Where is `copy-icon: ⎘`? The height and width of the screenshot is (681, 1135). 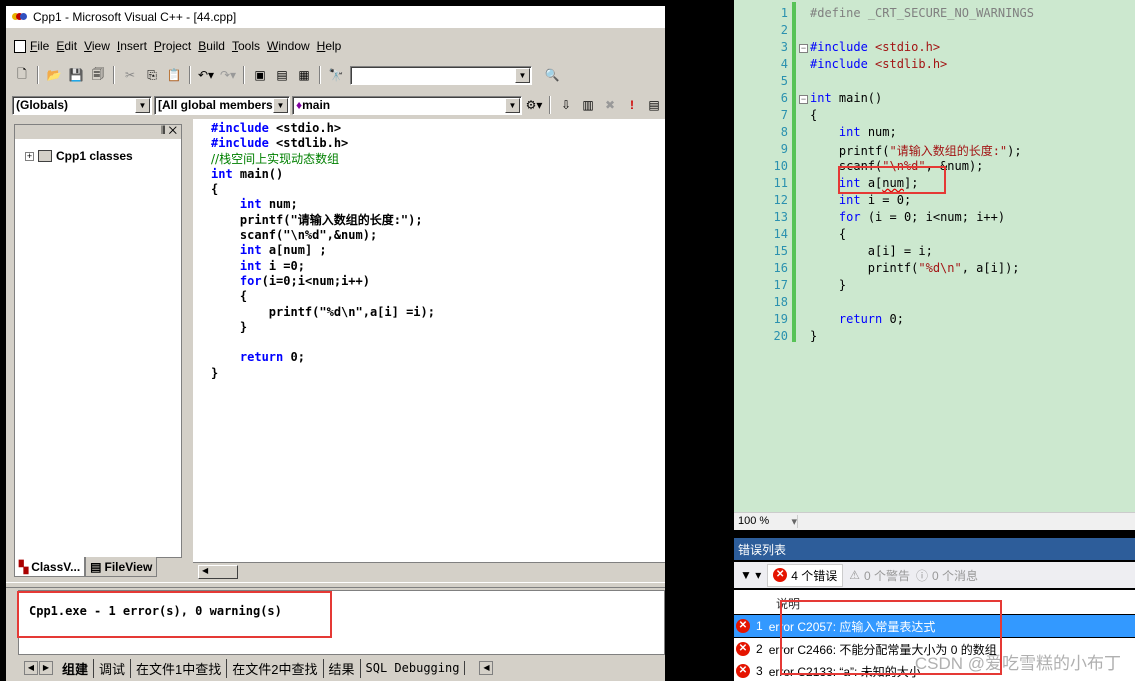
copy-icon: ⎘ is located at coordinates (152, 75).